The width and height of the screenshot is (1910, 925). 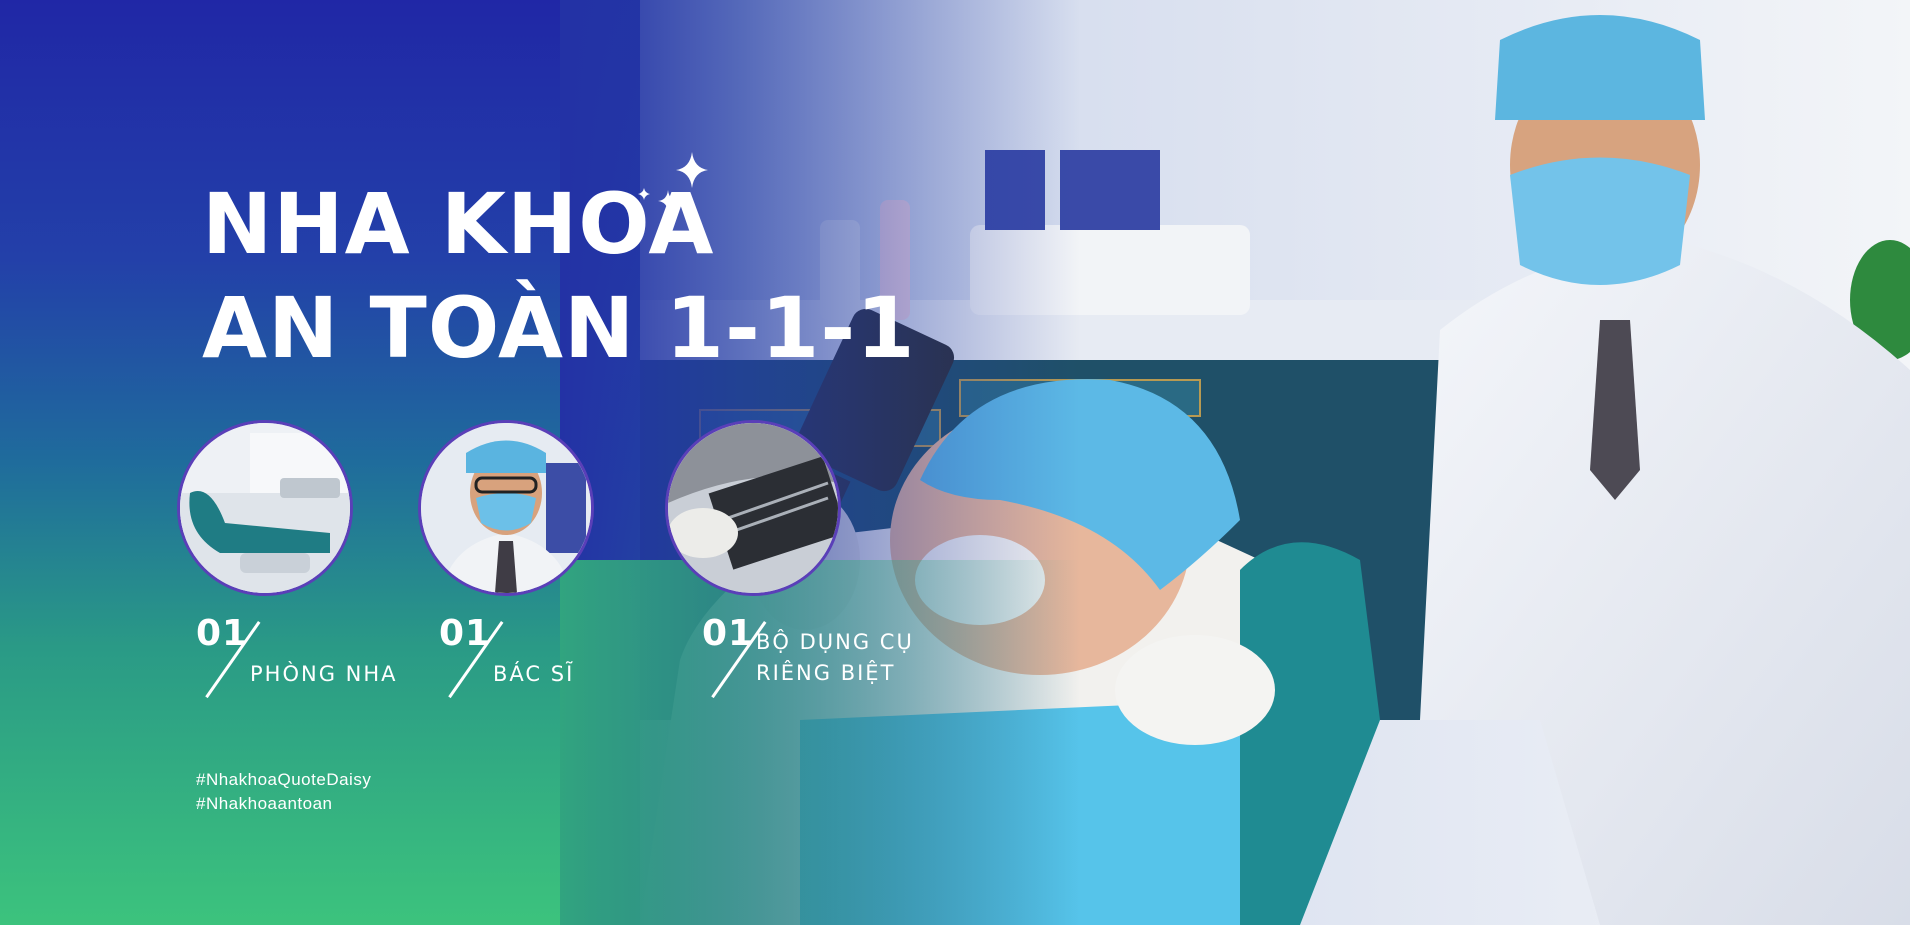 I want to click on feature-label: BỘ DỤNG CỤ RIÊNG BIỆT, so click(x=835, y=658).